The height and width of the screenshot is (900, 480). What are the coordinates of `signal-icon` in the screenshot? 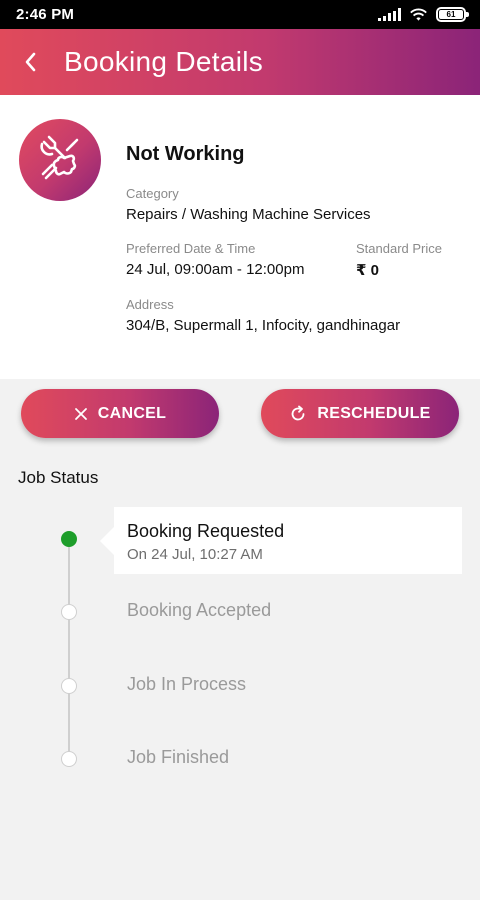 It's located at (389, 14).